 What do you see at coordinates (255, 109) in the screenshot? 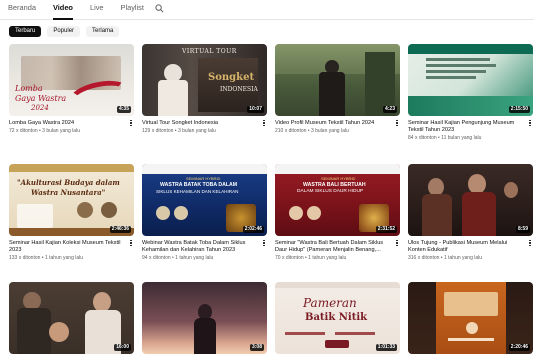
I see `duration-badge: 10:07` at bounding box center [255, 109].